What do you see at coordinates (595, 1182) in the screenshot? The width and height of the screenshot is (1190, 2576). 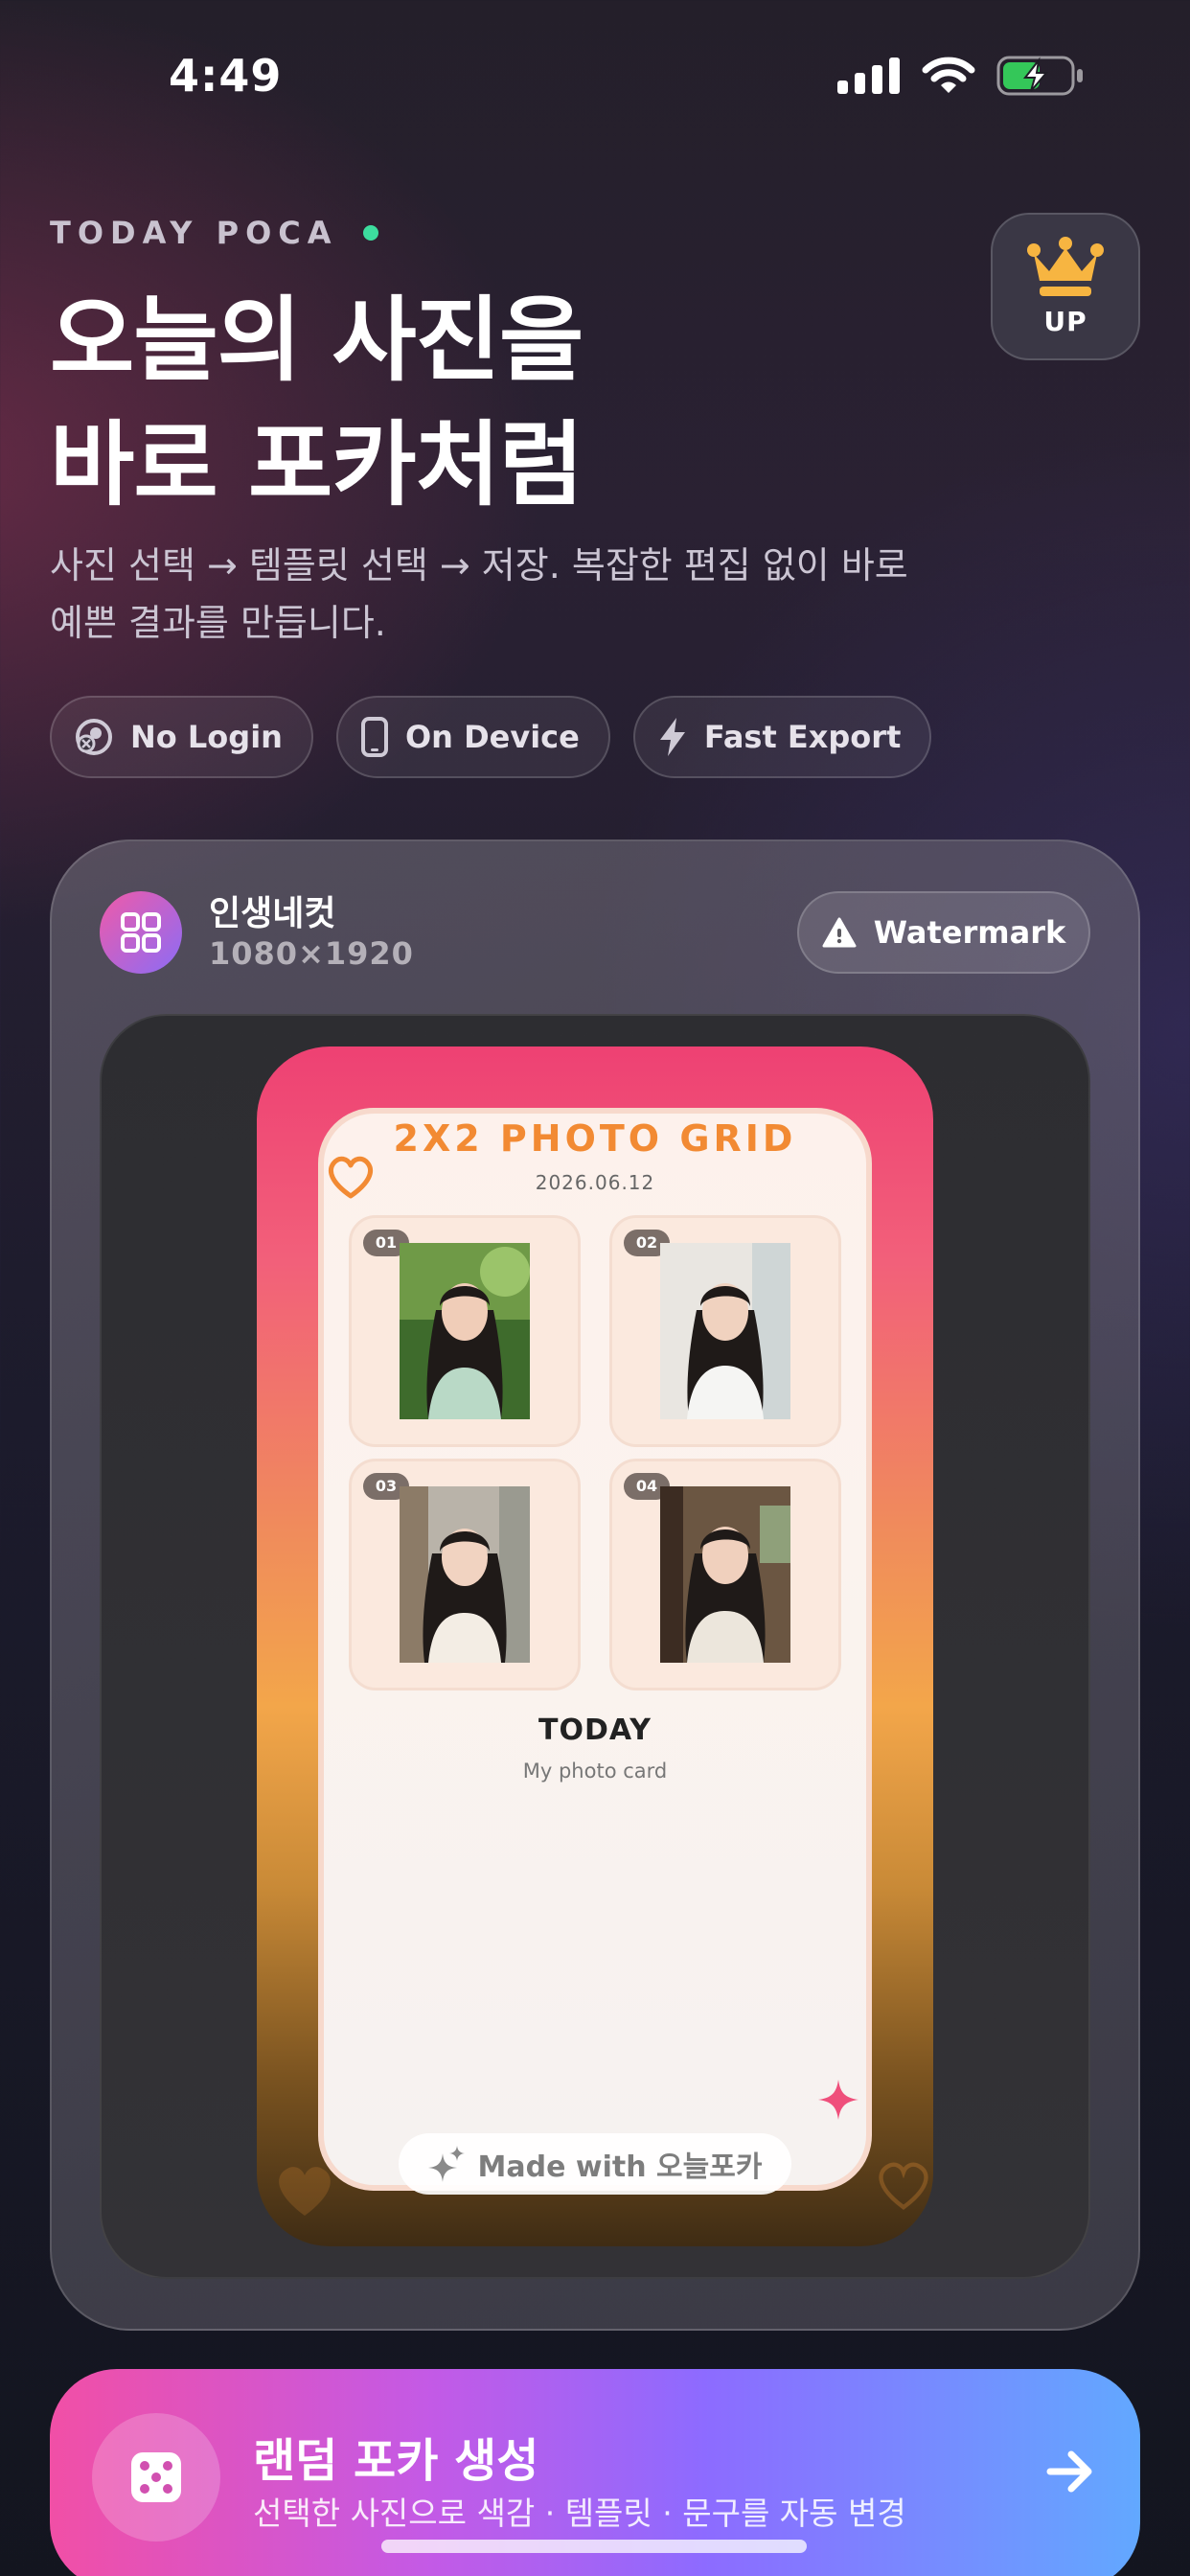 I see `photocard-date: 2026.06.12` at bounding box center [595, 1182].